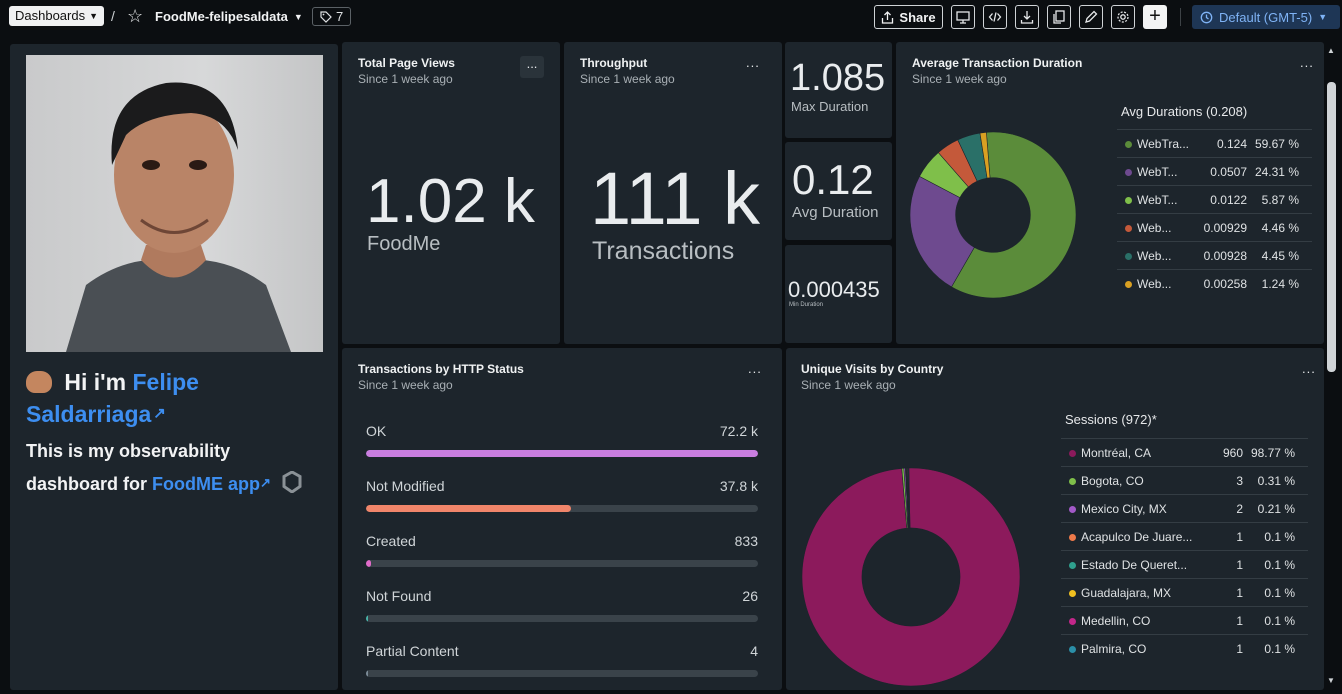 This screenshot has width=1342, height=694. I want to click on billboard-label: Avg Duration, so click(835, 212).